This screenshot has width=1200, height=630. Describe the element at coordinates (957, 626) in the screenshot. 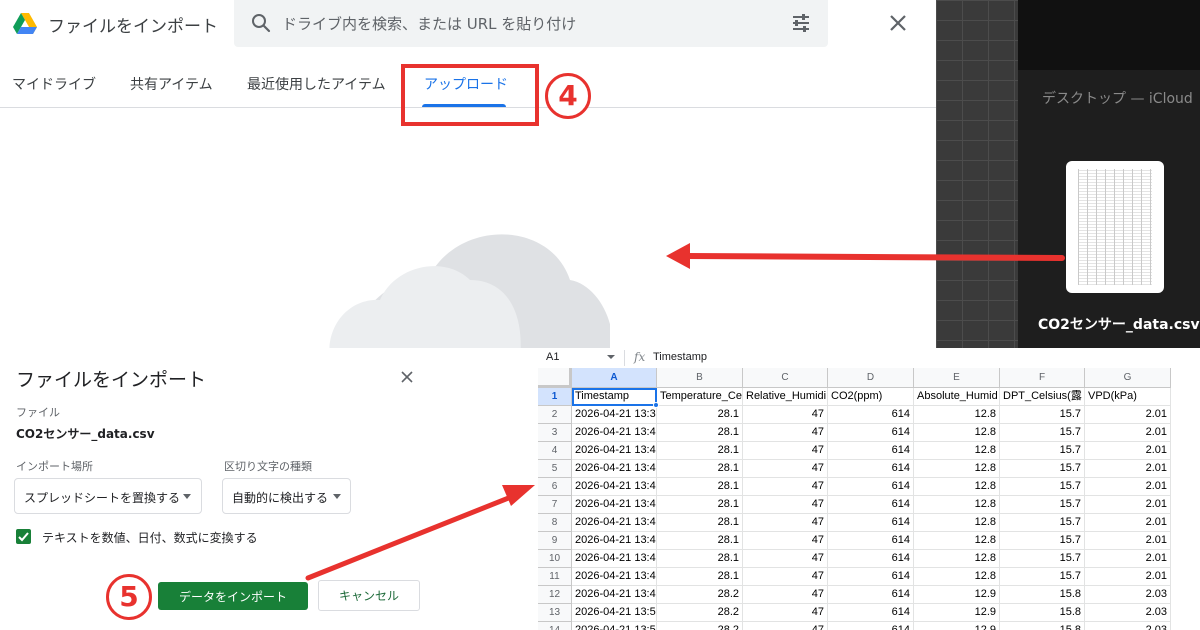

I see `table-cell: 12.9` at that location.